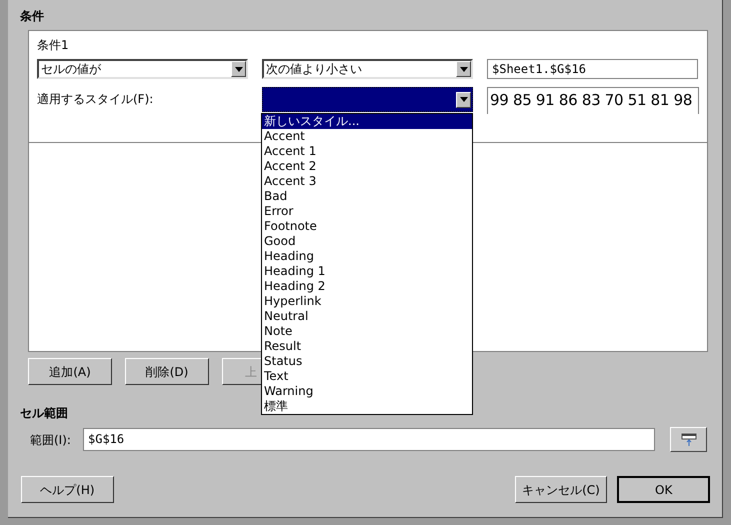 The height and width of the screenshot is (525, 731). Describe the element at coordinates (367, 211) in the screenshot. I see `style-option: Error` at that location.